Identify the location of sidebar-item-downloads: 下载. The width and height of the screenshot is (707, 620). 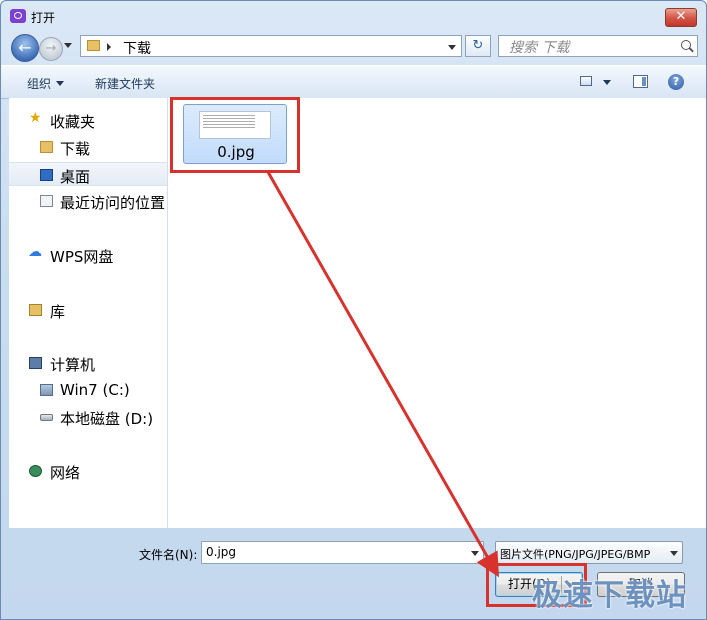
(88, 147).